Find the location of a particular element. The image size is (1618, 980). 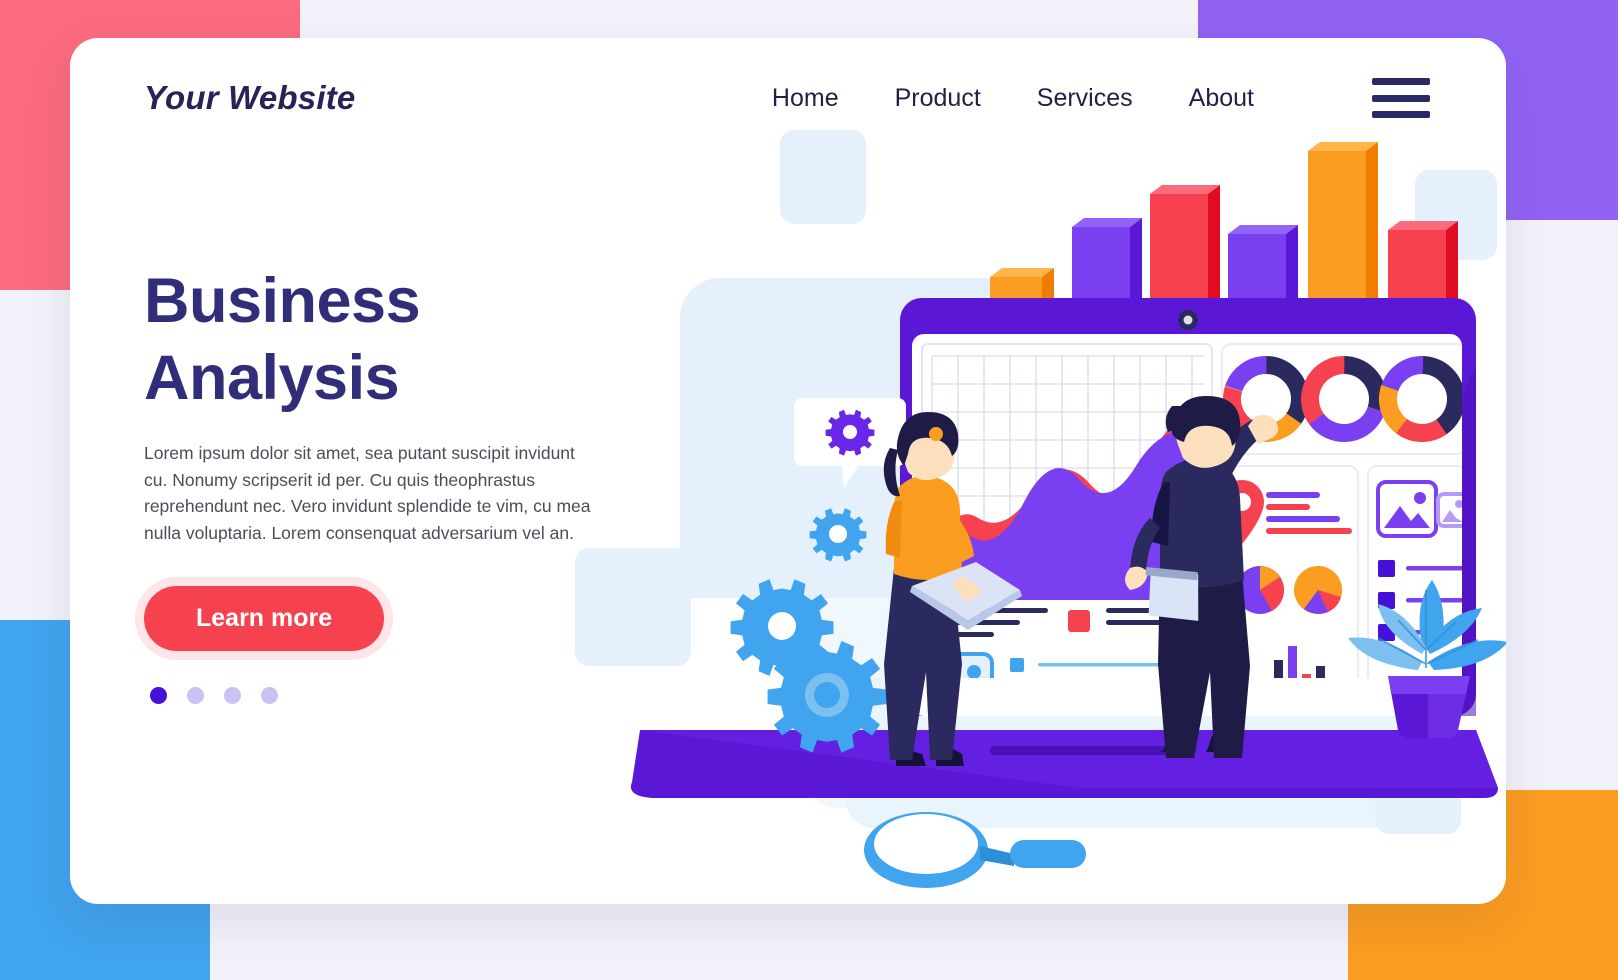

site-header: Your Website Home Product Services About is located at coordinates (788, 98).